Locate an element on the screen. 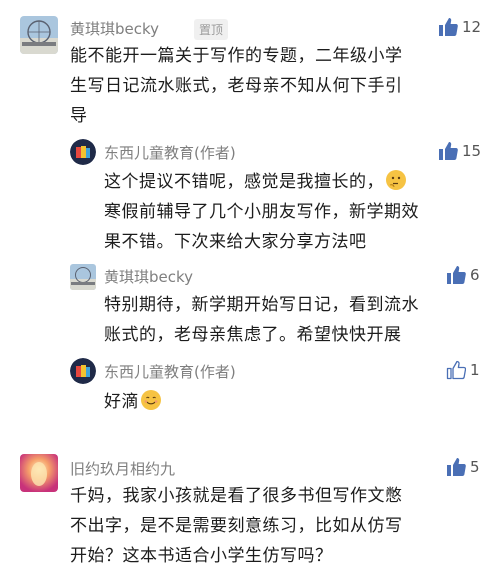 The image size is (500, 575). comment-line: 不出字，是不是需要刻意练习，比如从仿写 is located at coordinates (236, 526).